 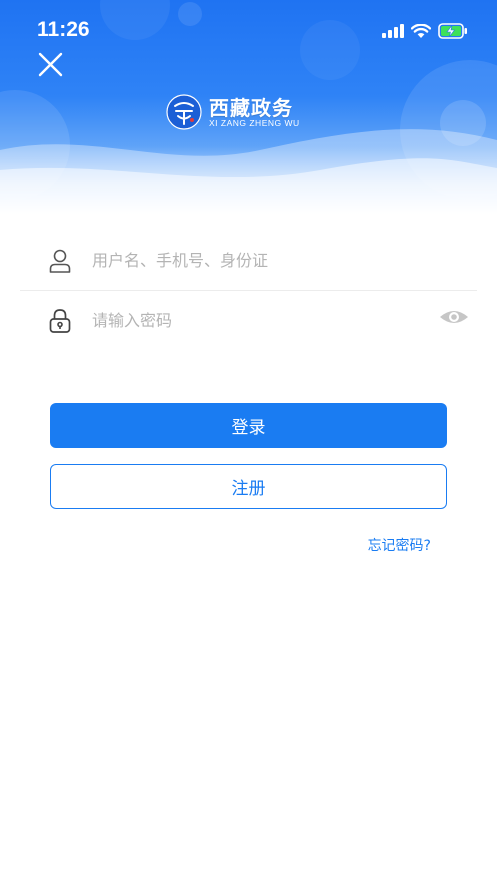 I want to click on logo-title: 西藏政务, so click(x=251, y=108).